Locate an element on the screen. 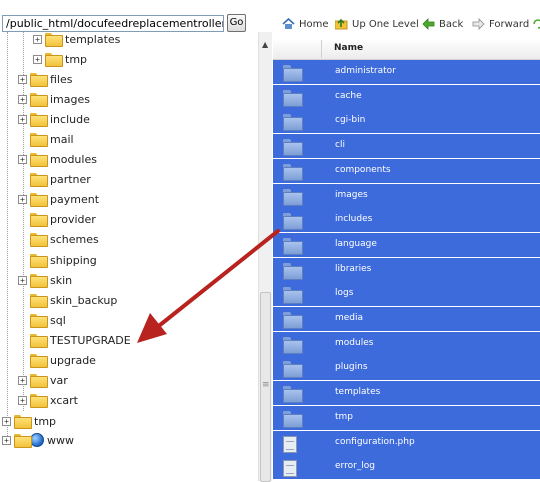  forward-button: Forward is located at coordinates (500, 24).